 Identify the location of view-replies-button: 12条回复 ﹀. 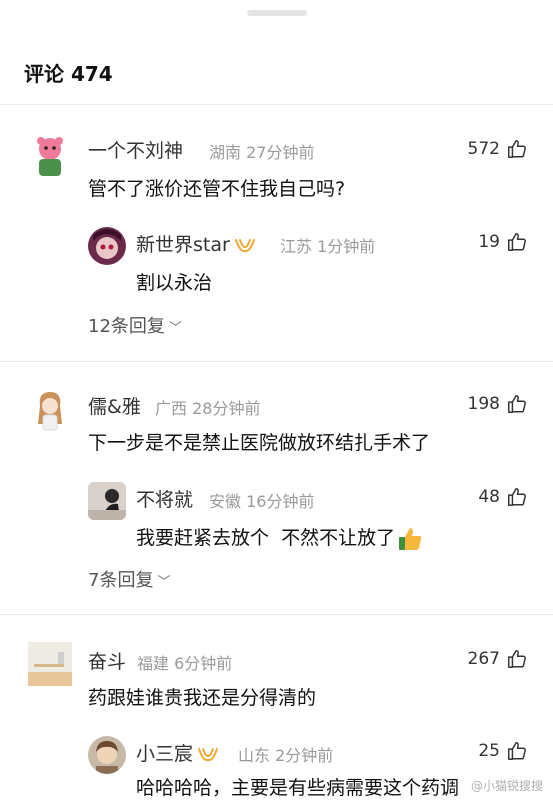
(135, 325).